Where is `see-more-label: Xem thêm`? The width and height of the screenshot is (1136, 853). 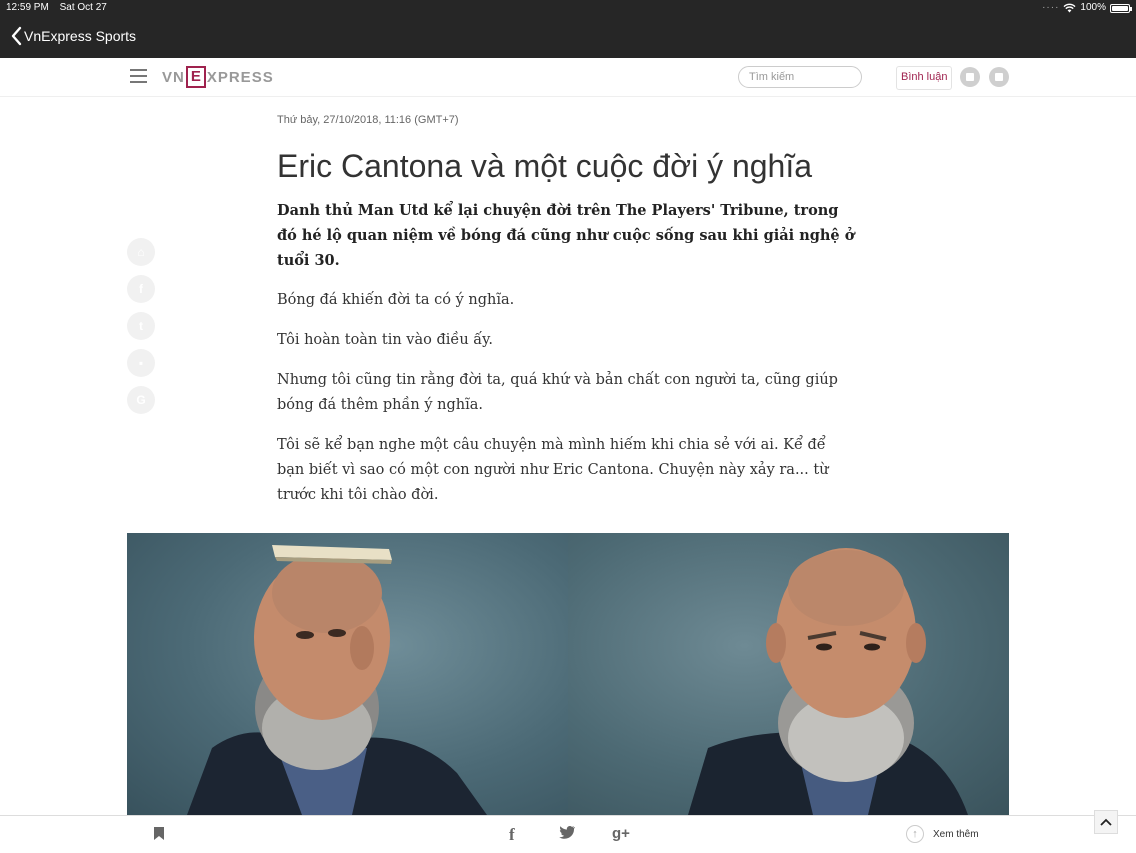
see-more-label: Xem thêm is located at coordinates (956, 834).